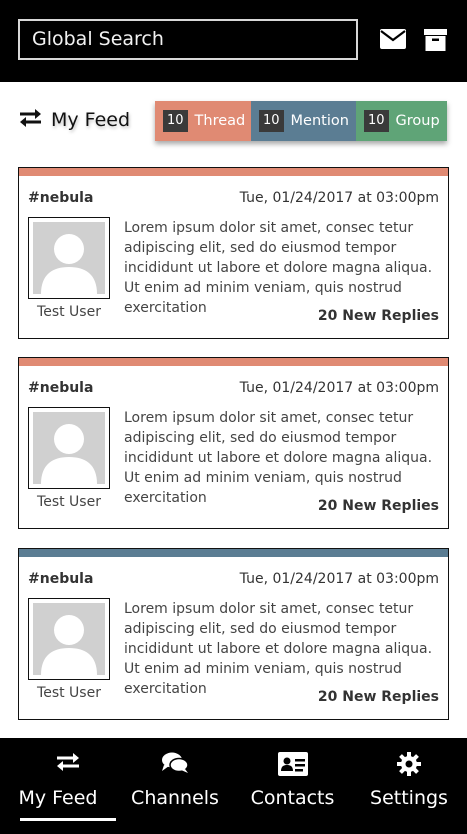  I want to click on filter-group: 10 Group, so click(401, 121).